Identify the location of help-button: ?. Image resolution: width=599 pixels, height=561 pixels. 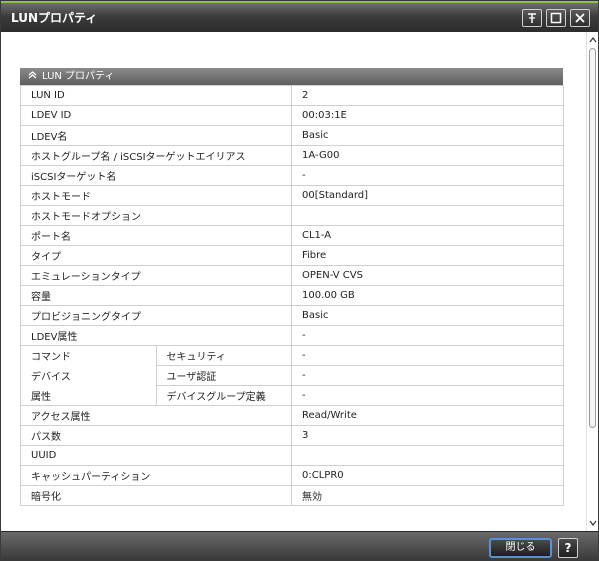
(568, 548).